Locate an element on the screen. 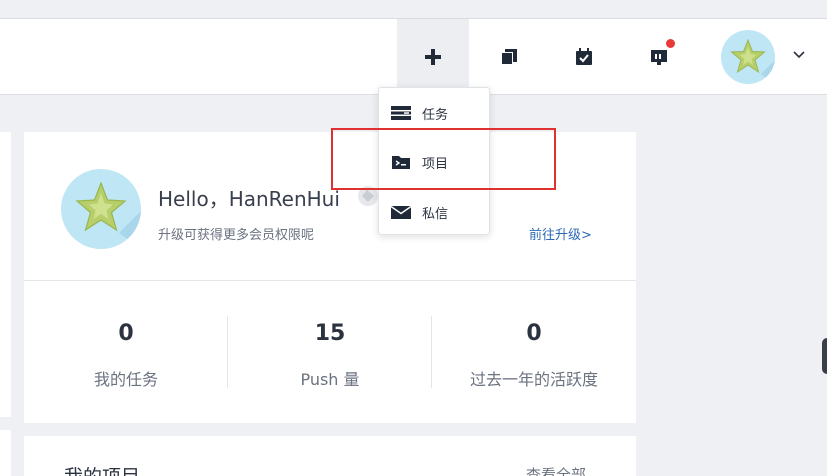 The height and width of the screenshot is (476, 827). stat-activity: 0 过去一年的活跃度 is located at coordinates (534, 351).